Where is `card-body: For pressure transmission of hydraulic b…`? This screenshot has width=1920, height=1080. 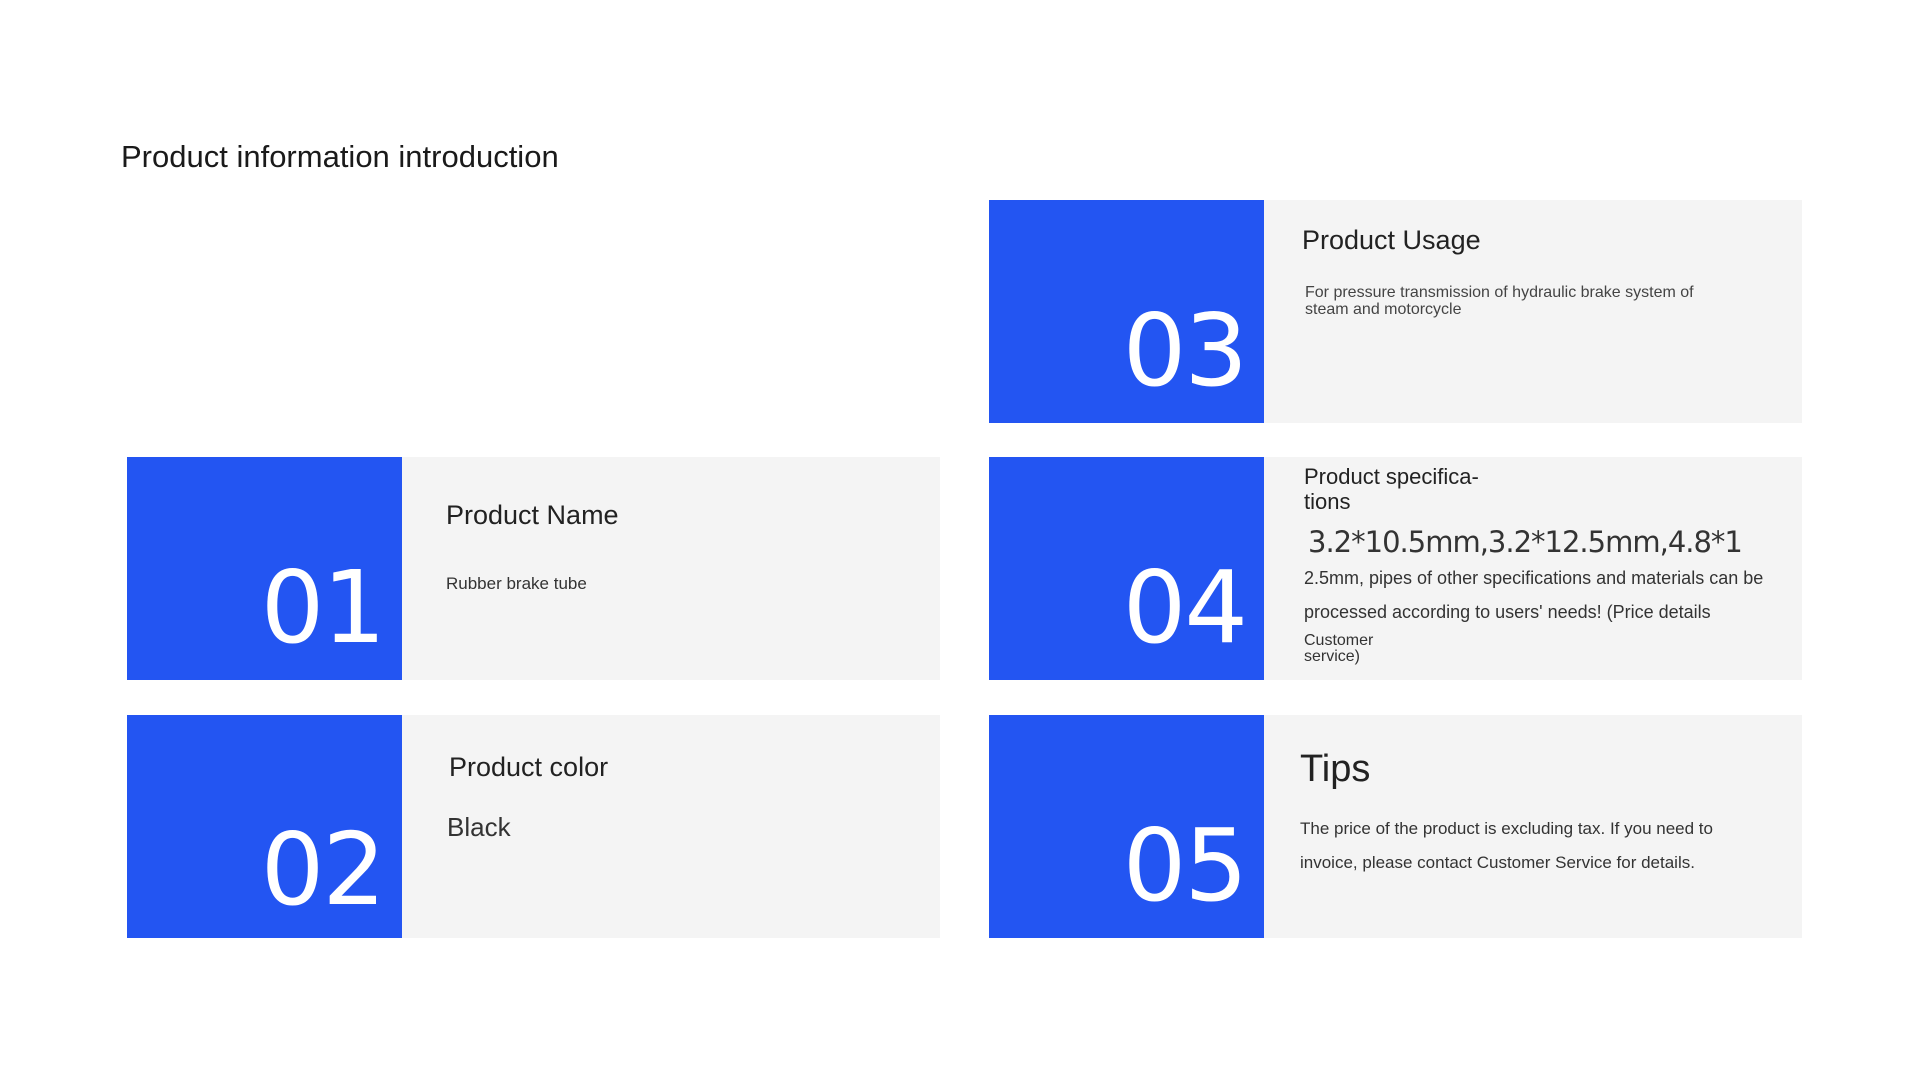
card-body: For pressure transmission of hydraulic b… is located at coordinates (1499, 301).